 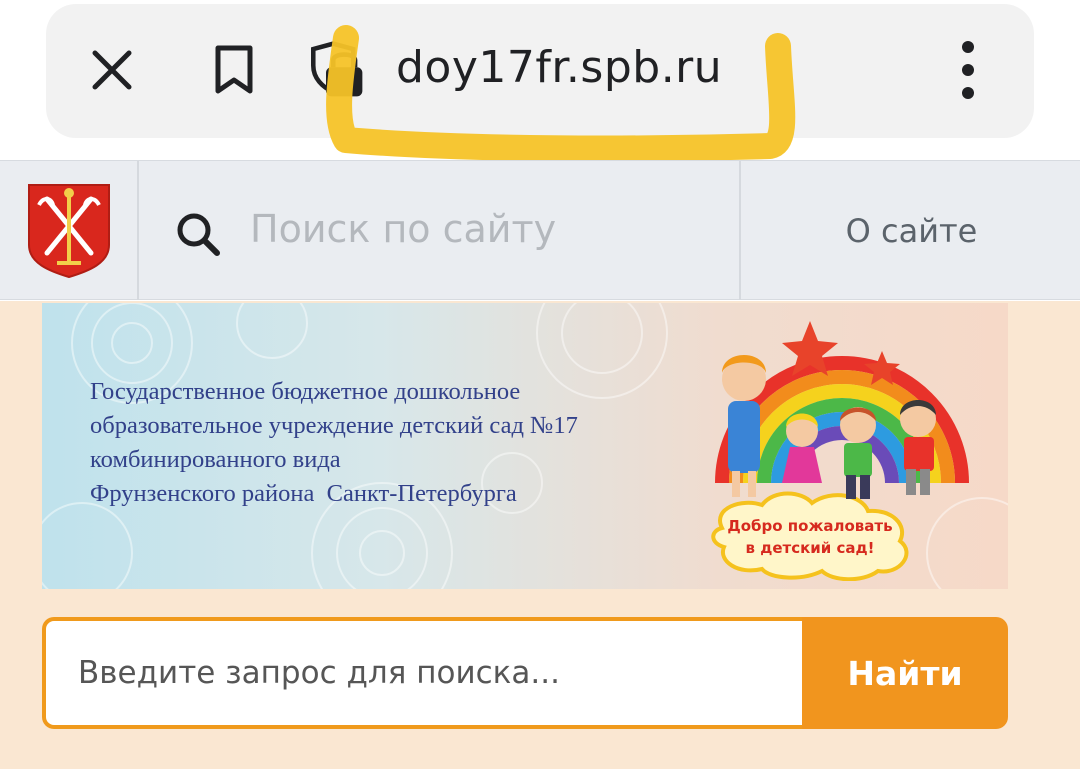 I want to click on close-icon, so click(x=112, y=70).